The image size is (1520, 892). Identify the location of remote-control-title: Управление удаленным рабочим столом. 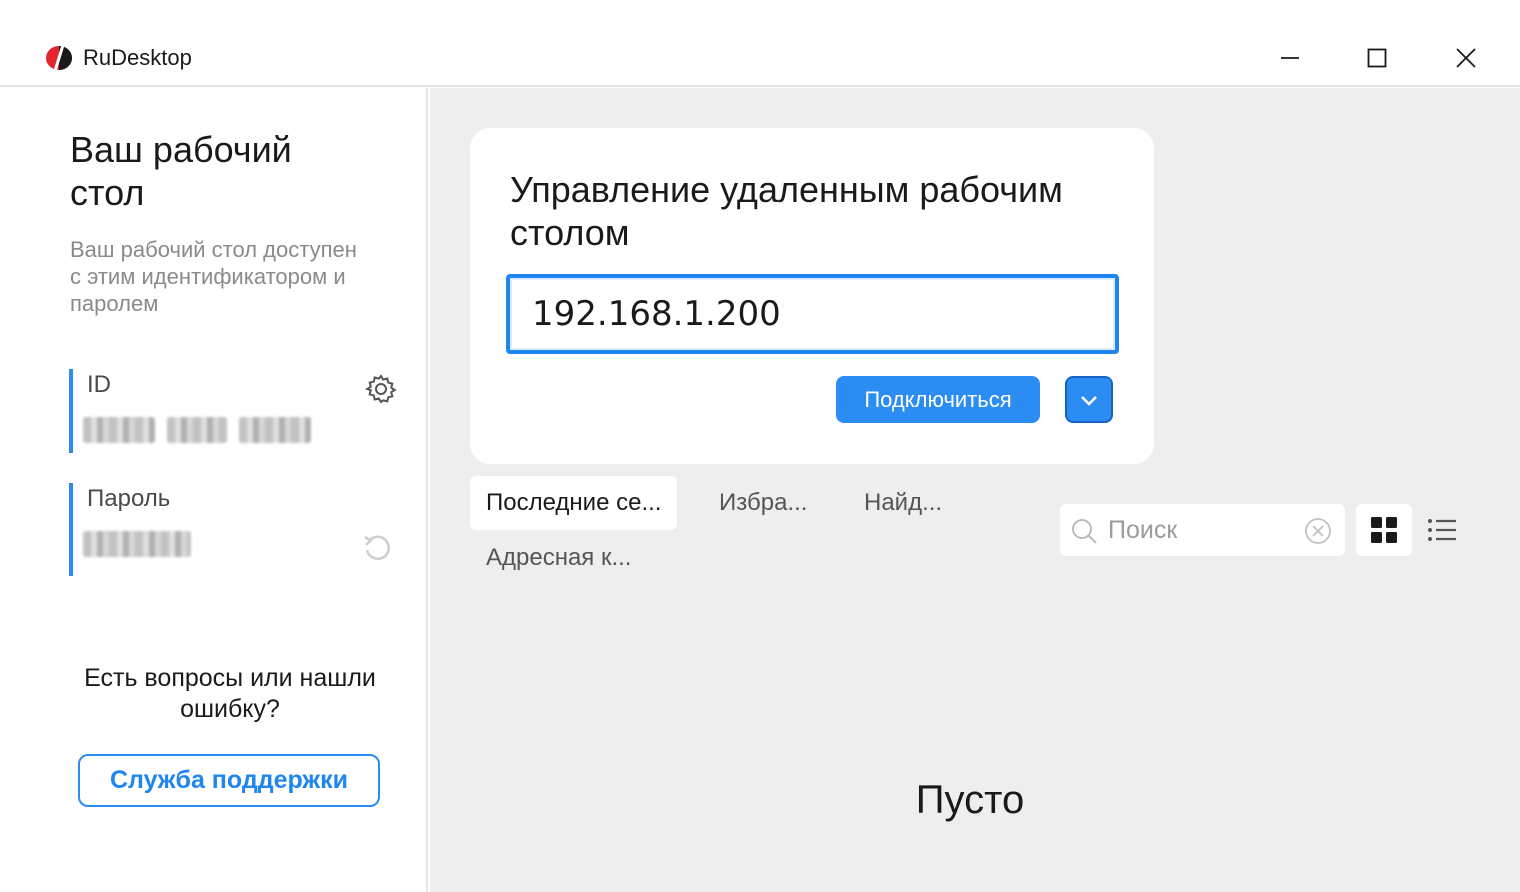
(786, 211).